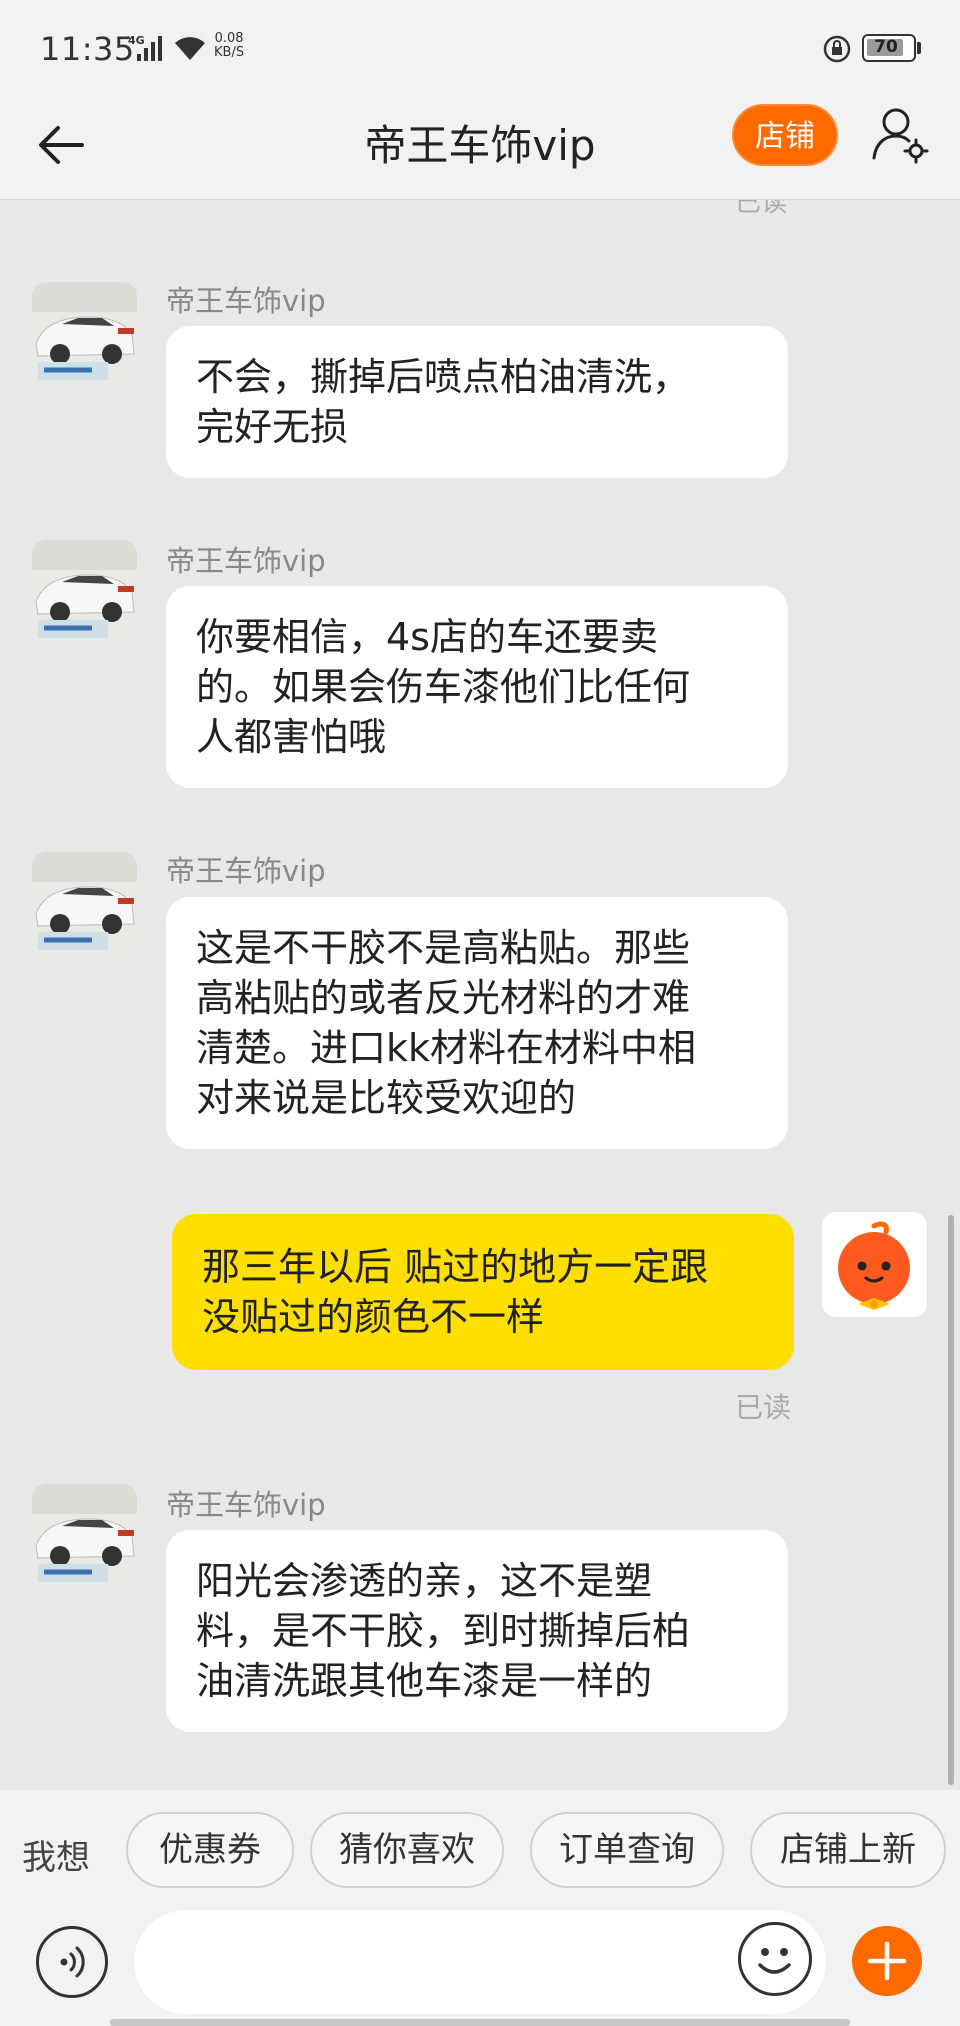 This screenshot has height=2026, width=960. I want to click on emoji-button, so click(775, 1959).